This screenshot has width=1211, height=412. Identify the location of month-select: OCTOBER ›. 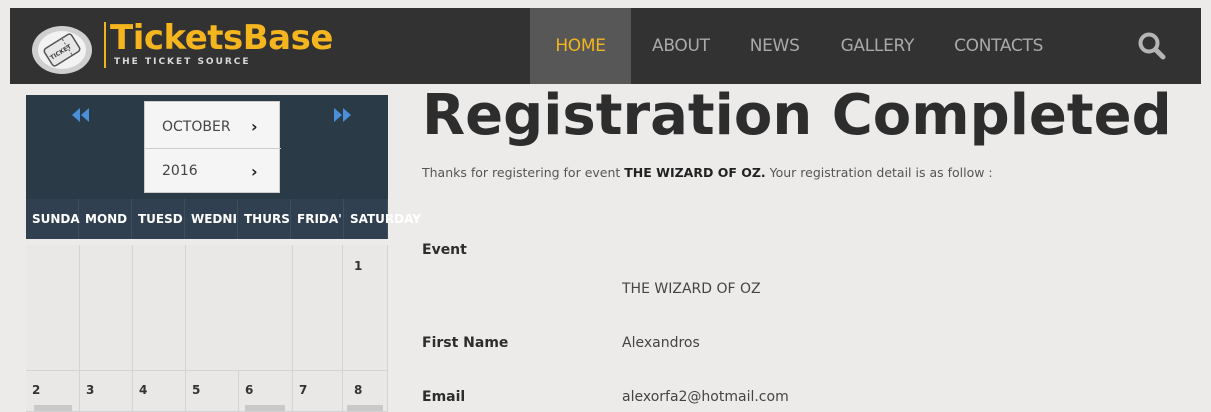
(213, 127).